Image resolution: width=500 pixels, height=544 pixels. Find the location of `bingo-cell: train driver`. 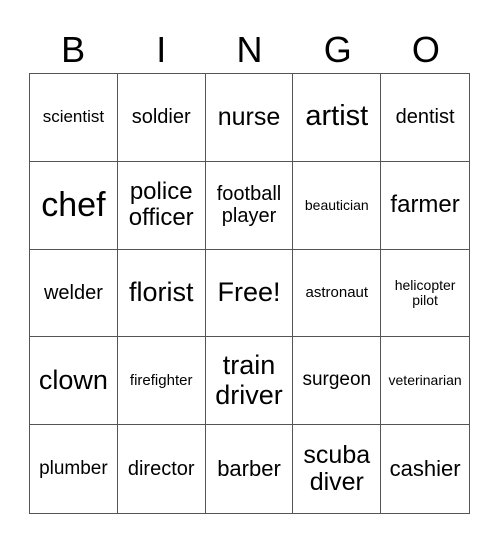

bingo-cell: train driver is located at coordinates (249, 381).